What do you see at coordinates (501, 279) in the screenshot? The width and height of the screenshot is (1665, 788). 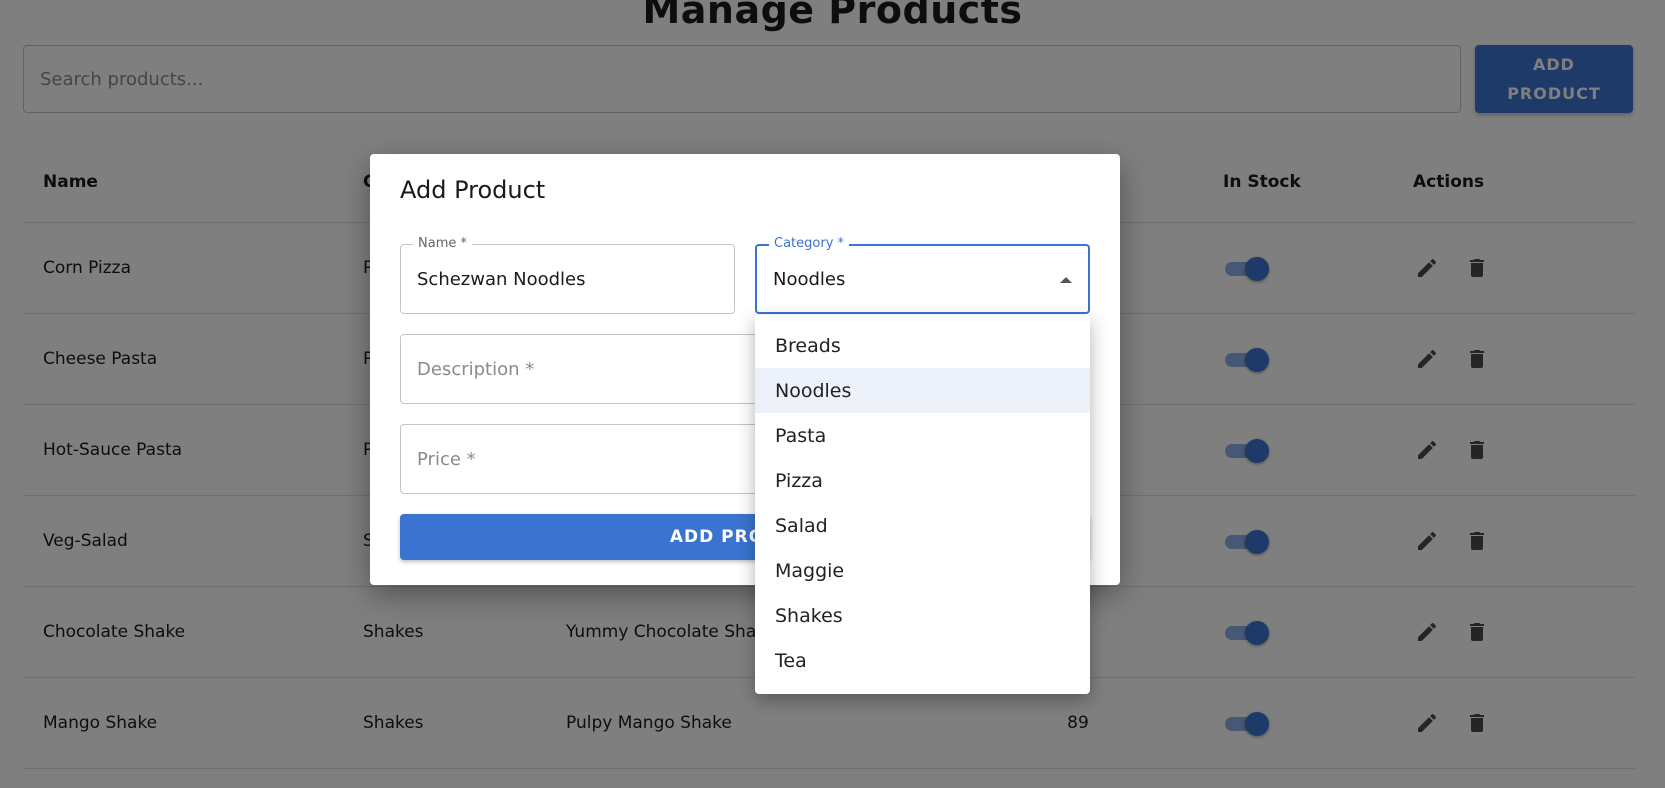 I see `name-field-value: Schezwan Noodles` at bounding box center [501, 279].